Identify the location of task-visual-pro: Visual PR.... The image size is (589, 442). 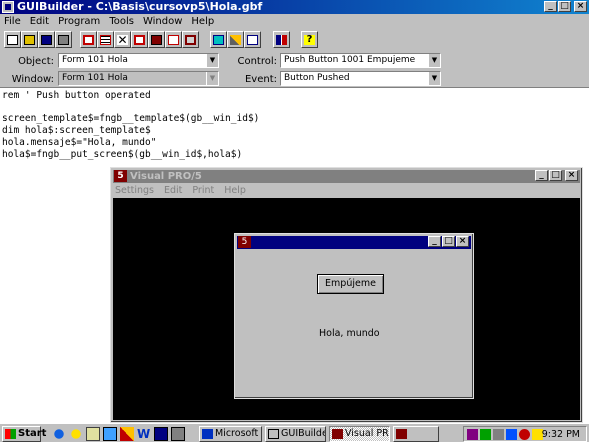
(359, 434).